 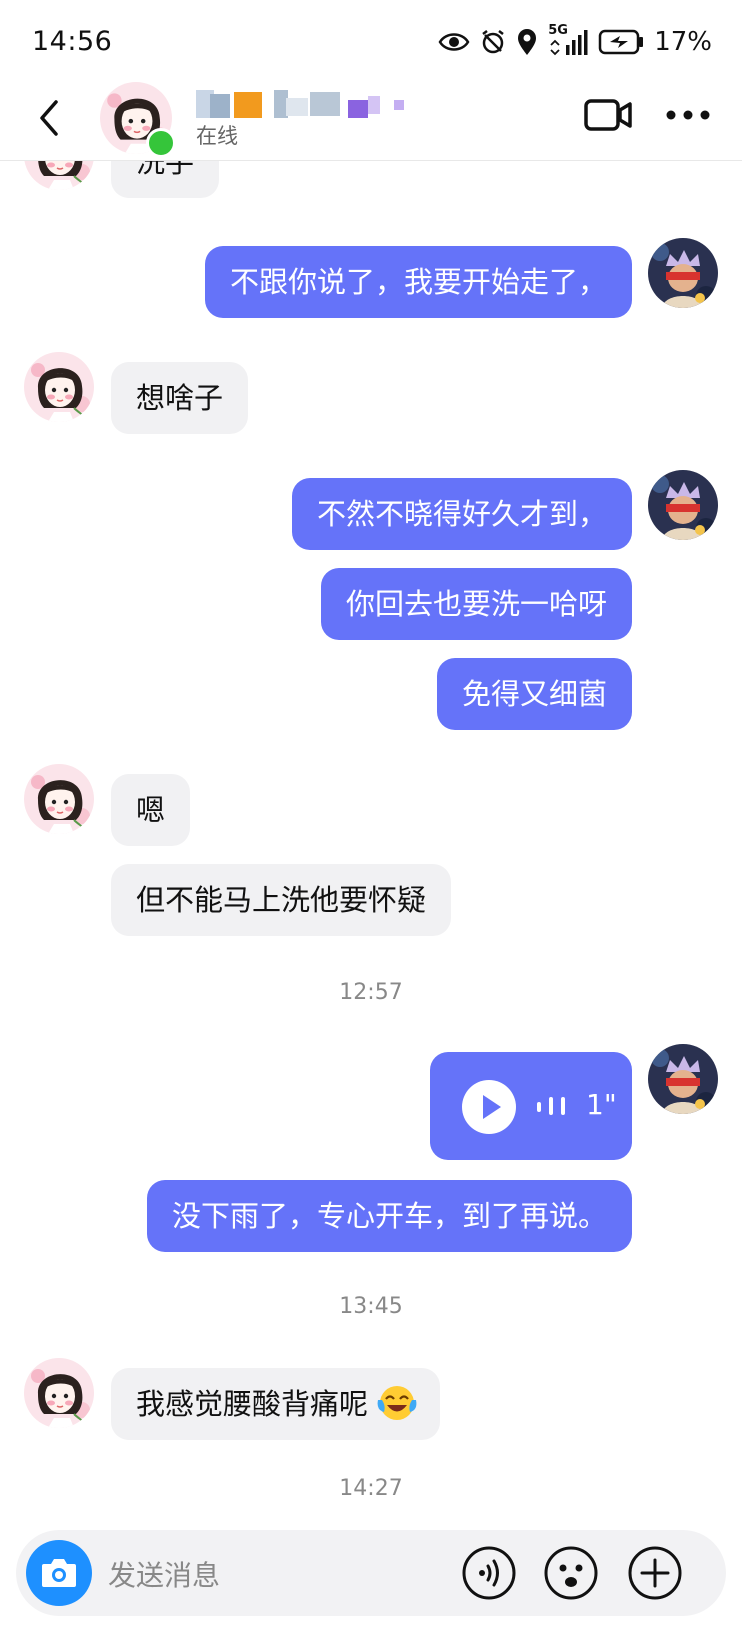 I want to click on message-input-bar: 发送消息, so click(x=371, y=1573).